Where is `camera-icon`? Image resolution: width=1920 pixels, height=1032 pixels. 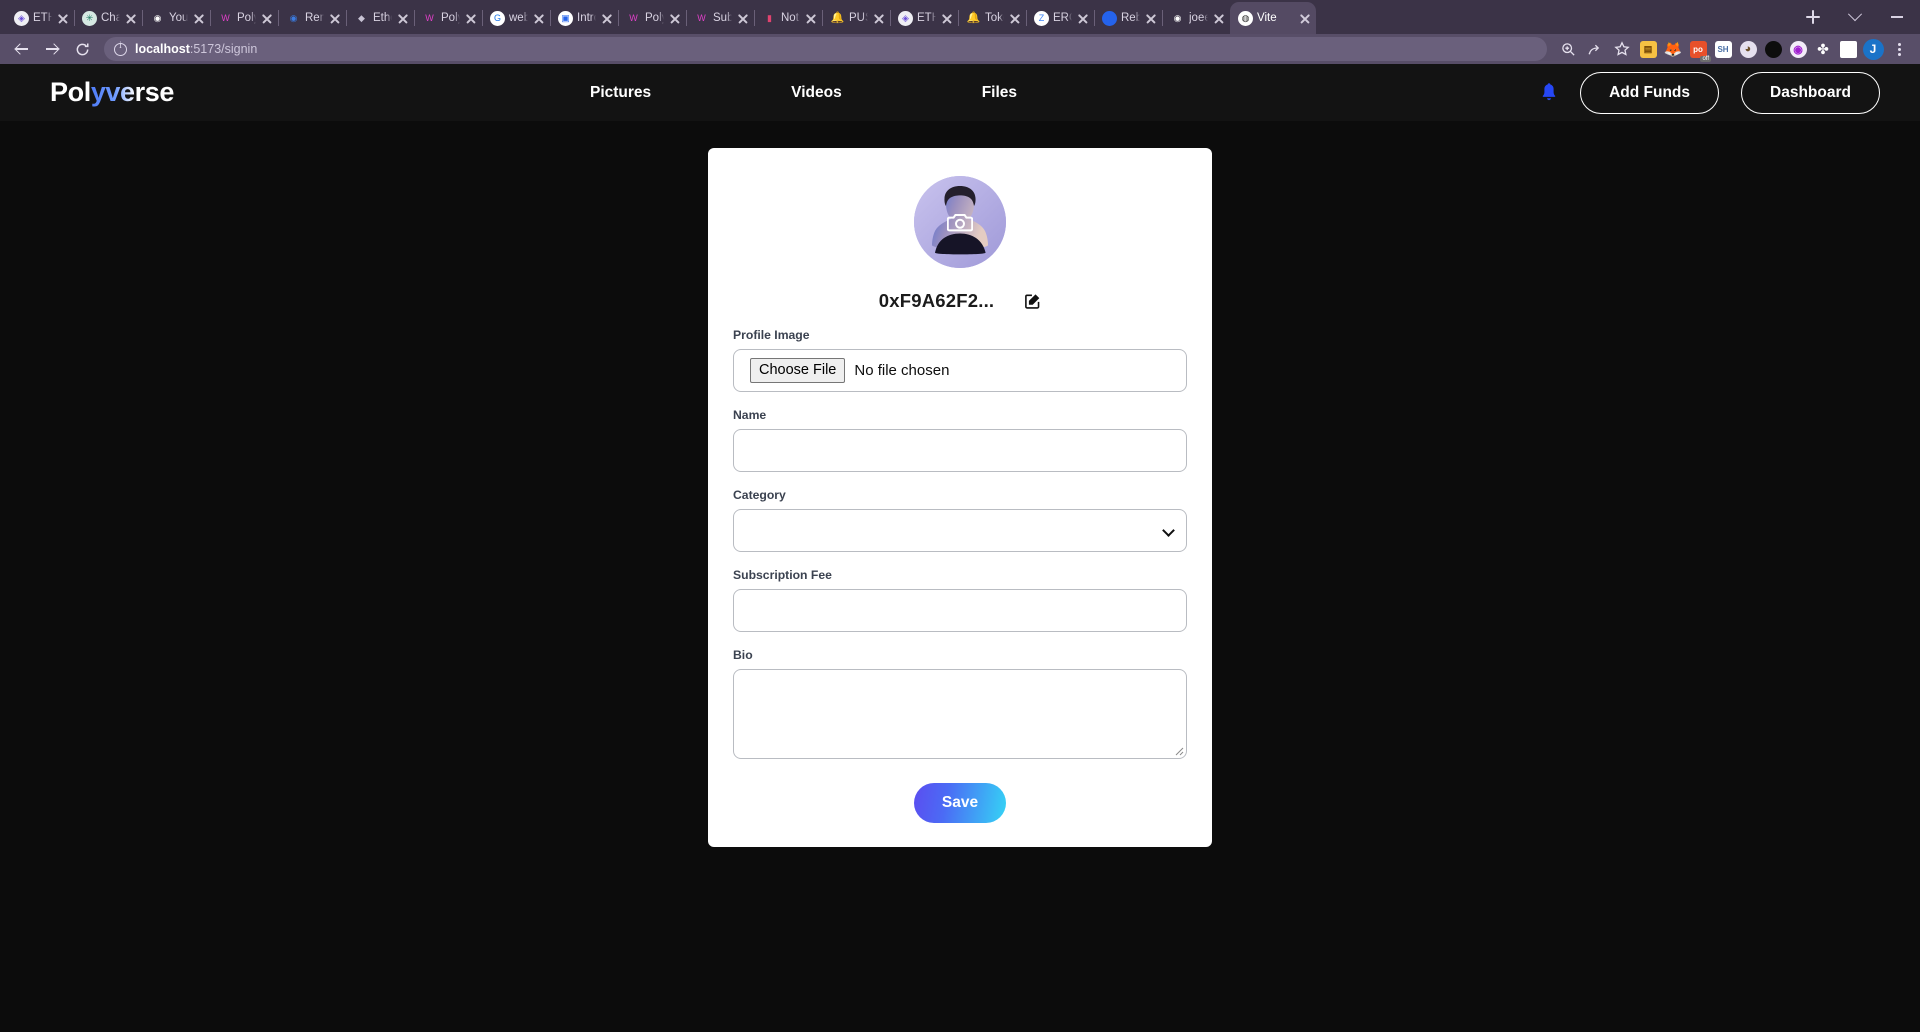
camera-icon is located at coordinates (960, 222).